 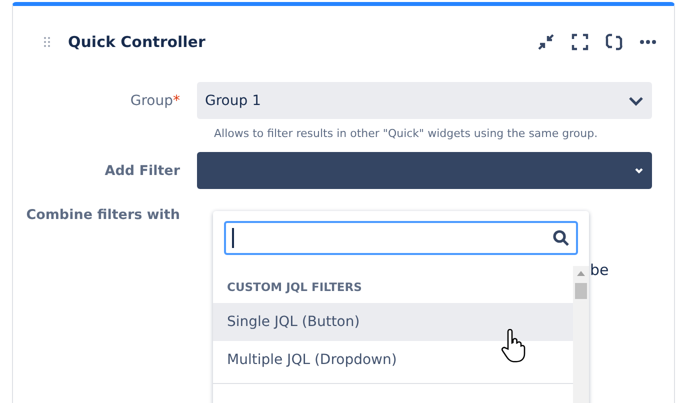 What do you see at coordinates (546, 42) in the screenshot?
I see `collapse-arrows-icon` at bounding box center [546, 42].